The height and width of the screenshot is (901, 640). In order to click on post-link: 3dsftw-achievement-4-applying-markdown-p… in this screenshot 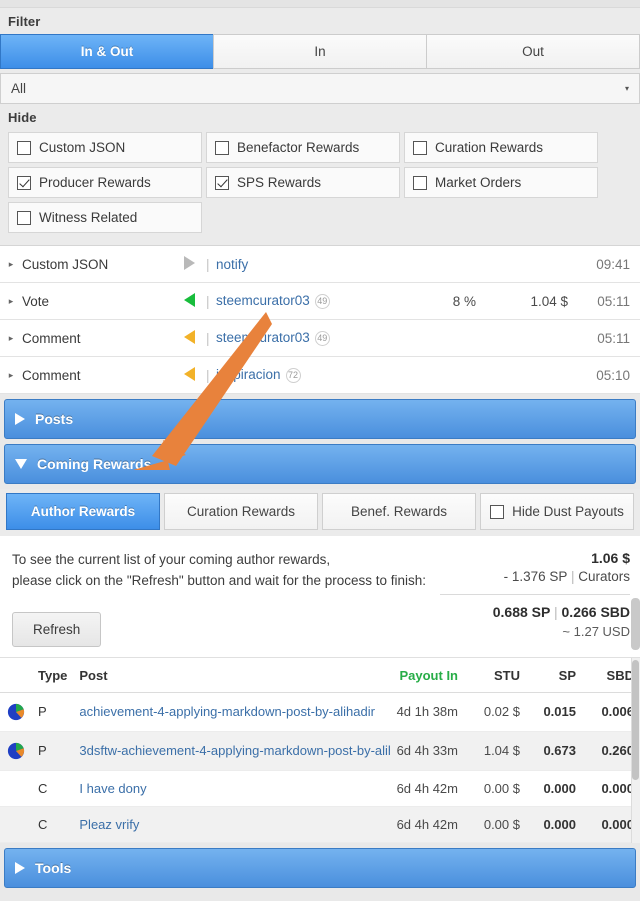, I will do `click(234, 750)`.